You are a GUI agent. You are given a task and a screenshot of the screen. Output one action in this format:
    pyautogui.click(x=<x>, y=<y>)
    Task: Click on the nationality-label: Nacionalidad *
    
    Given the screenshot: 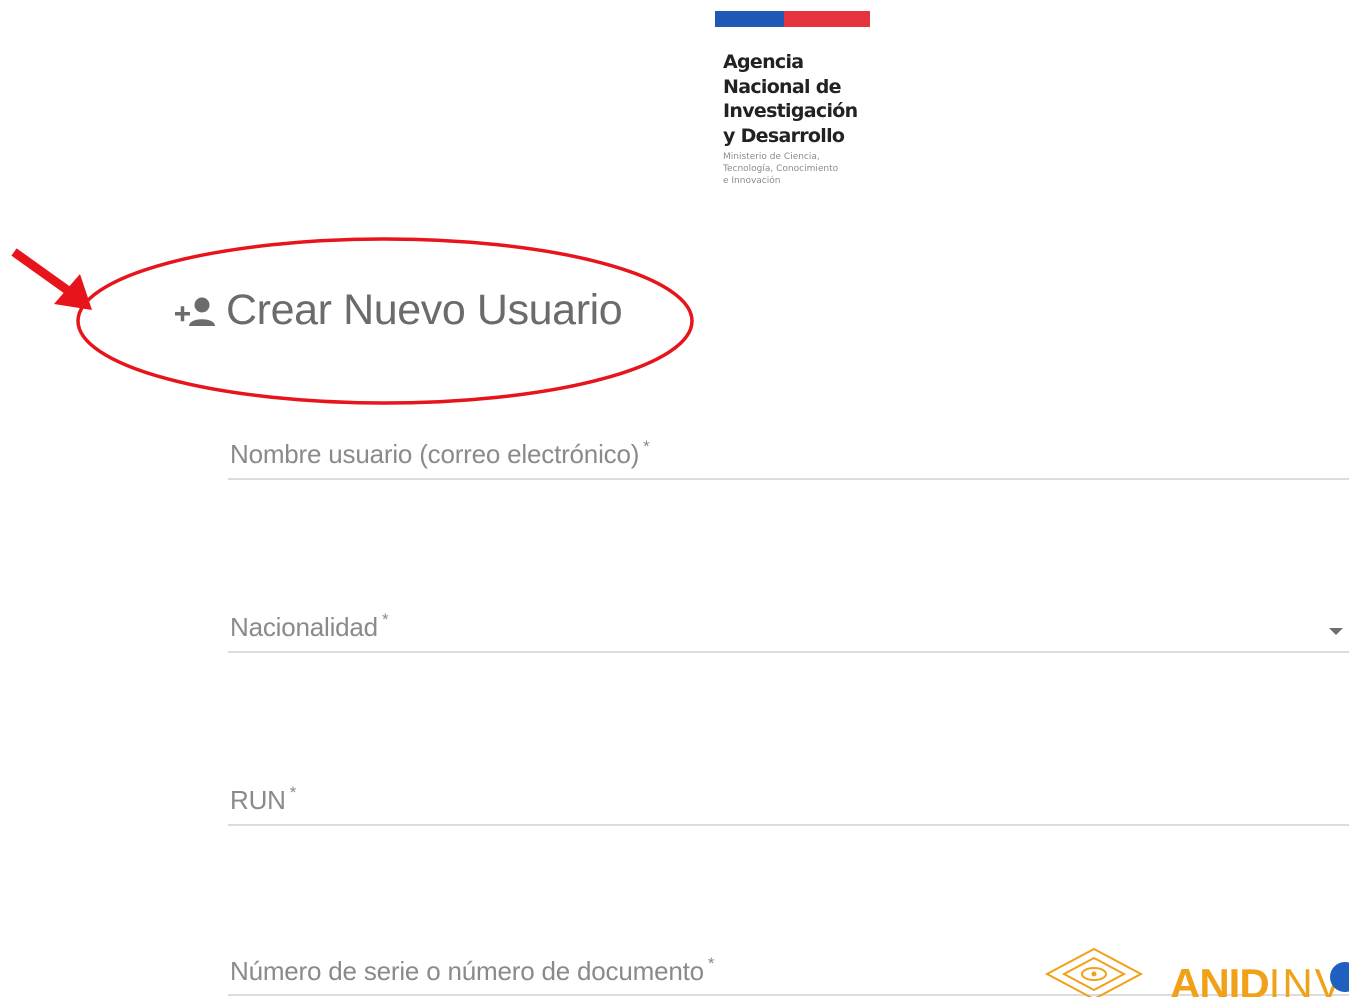 What is the action you would take?
    pyautogui.click(x=309, y=626)
    